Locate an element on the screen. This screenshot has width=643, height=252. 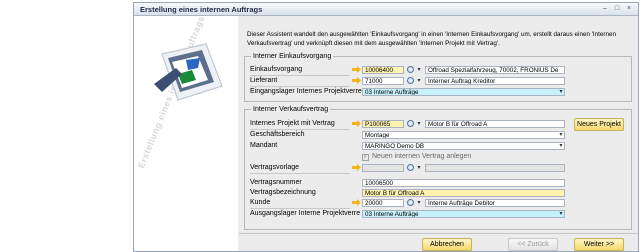
lieferant-info: Interner Auftrag Kreditor is located at coordinates (495, 81).